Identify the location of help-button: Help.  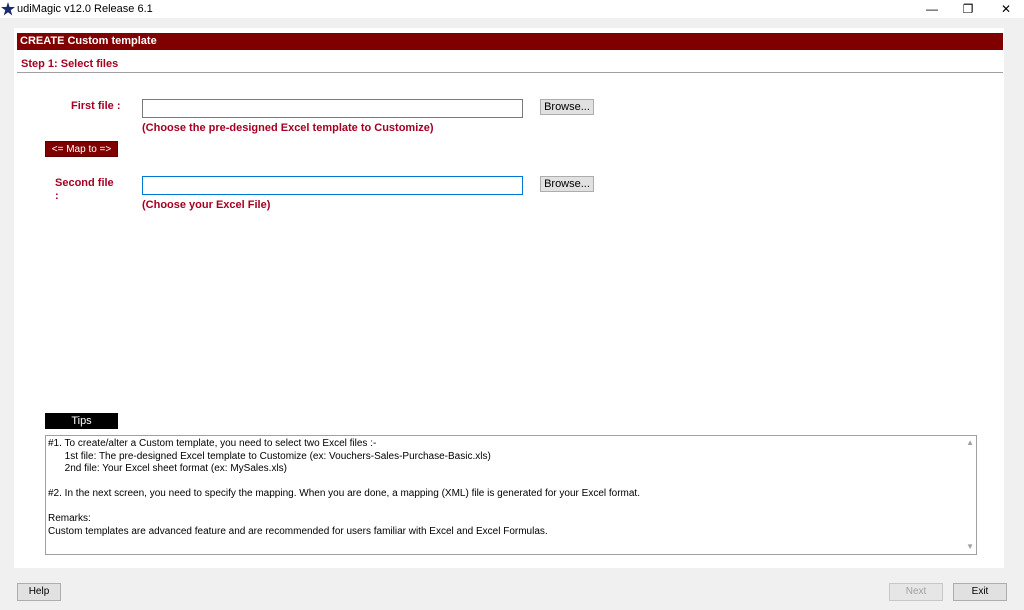
(39, 592).